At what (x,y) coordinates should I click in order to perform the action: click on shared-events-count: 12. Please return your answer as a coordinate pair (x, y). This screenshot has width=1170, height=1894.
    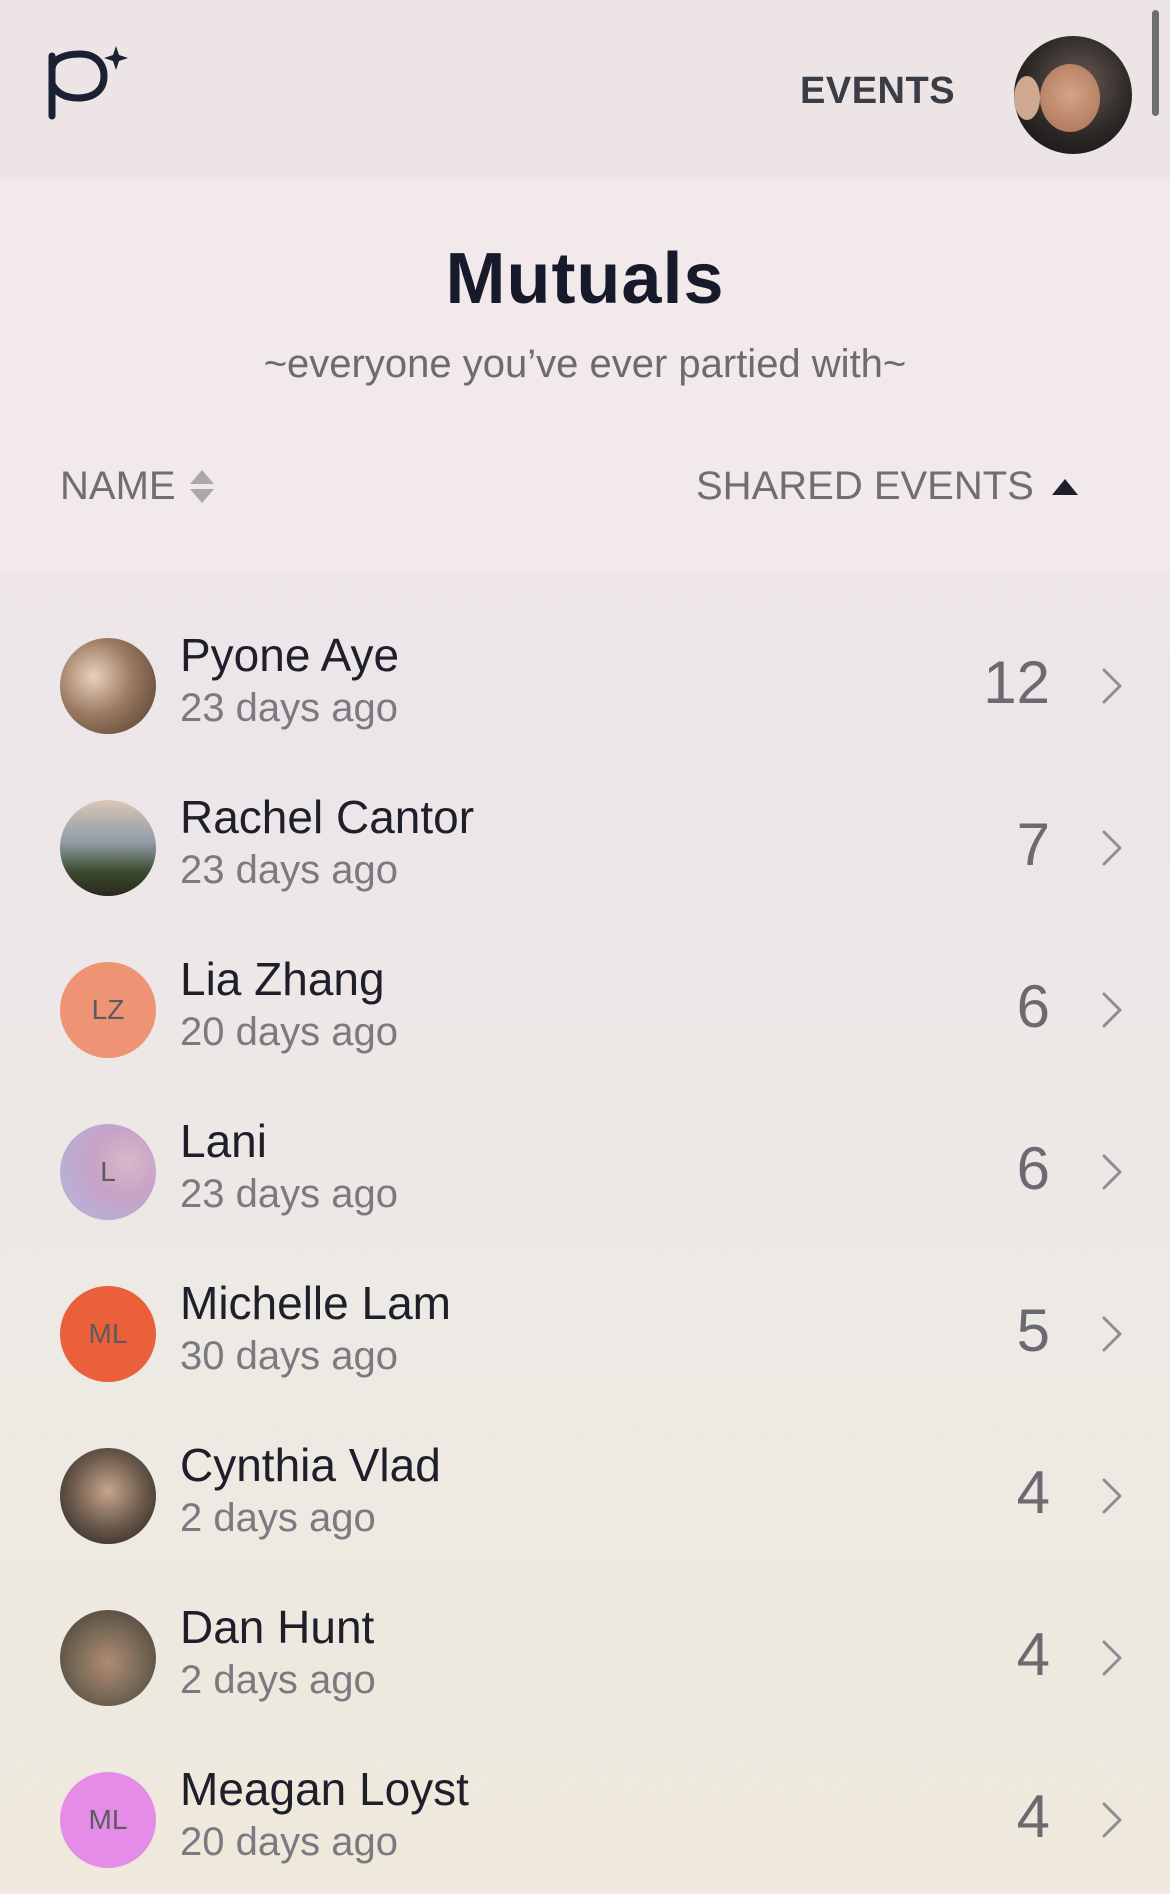
    Looking at the image, I should click on (1016, 682).